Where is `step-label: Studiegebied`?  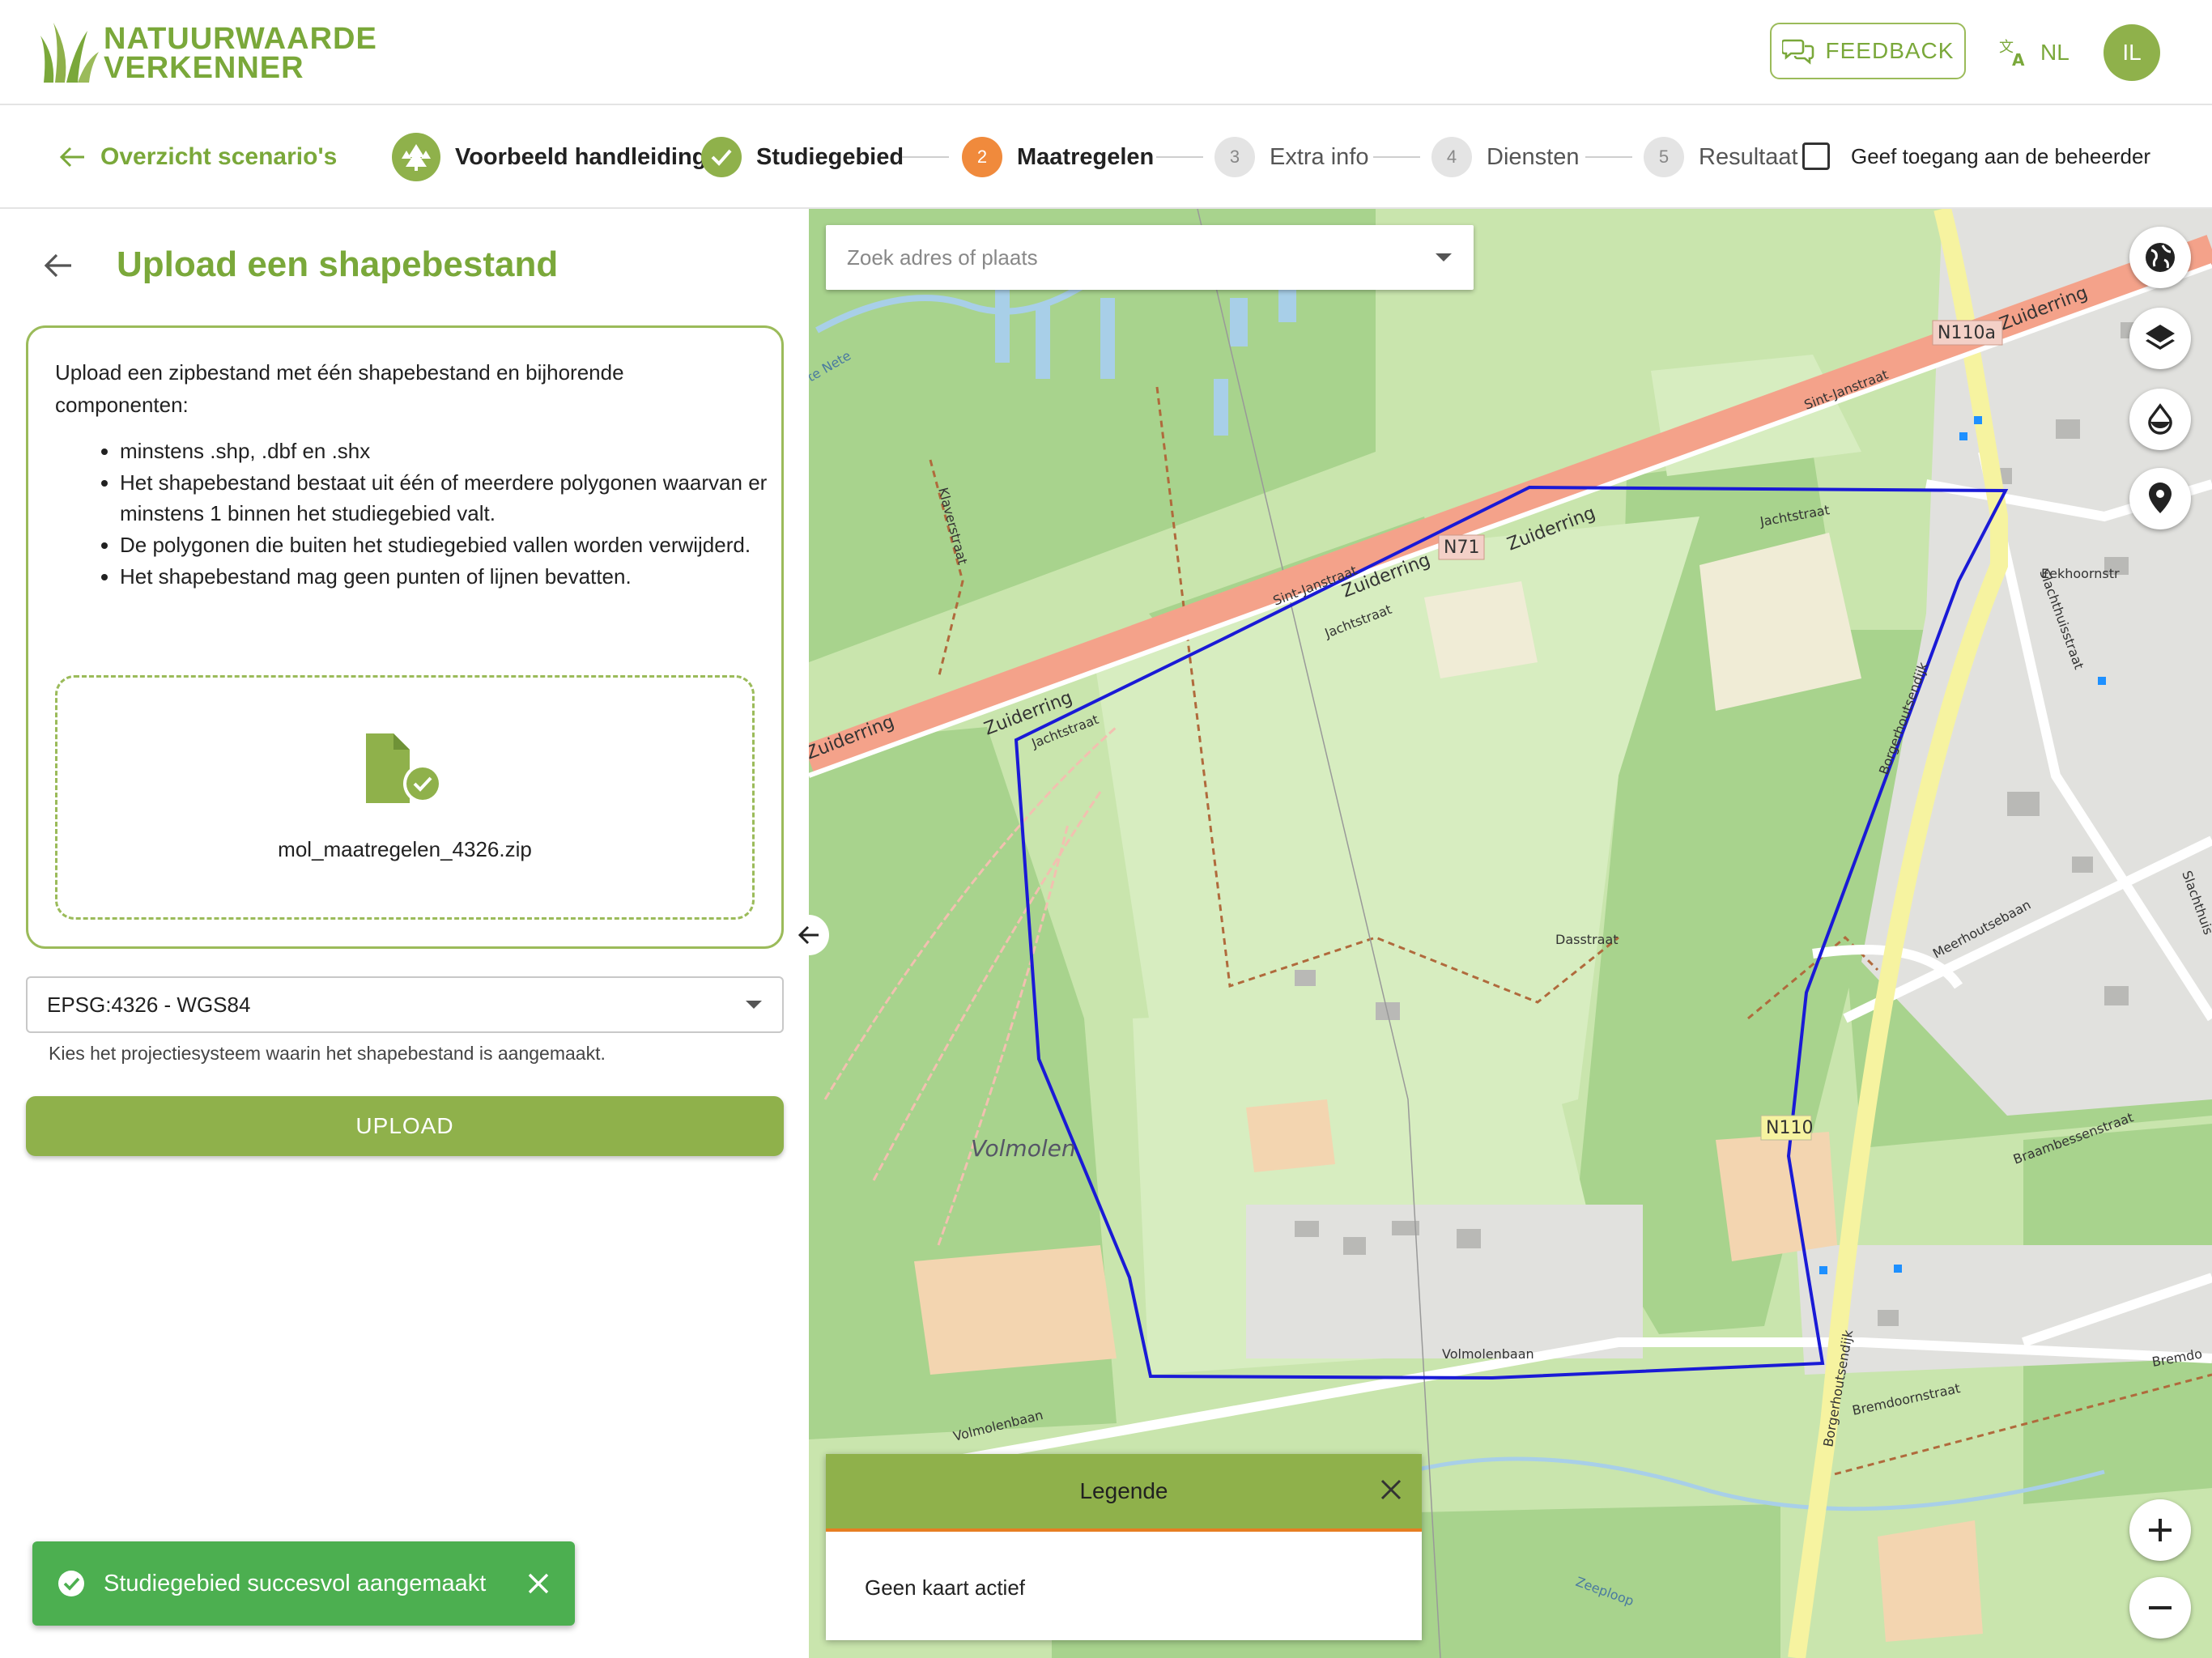 step-label: Studiegebied is located at coordinates (830, 156).